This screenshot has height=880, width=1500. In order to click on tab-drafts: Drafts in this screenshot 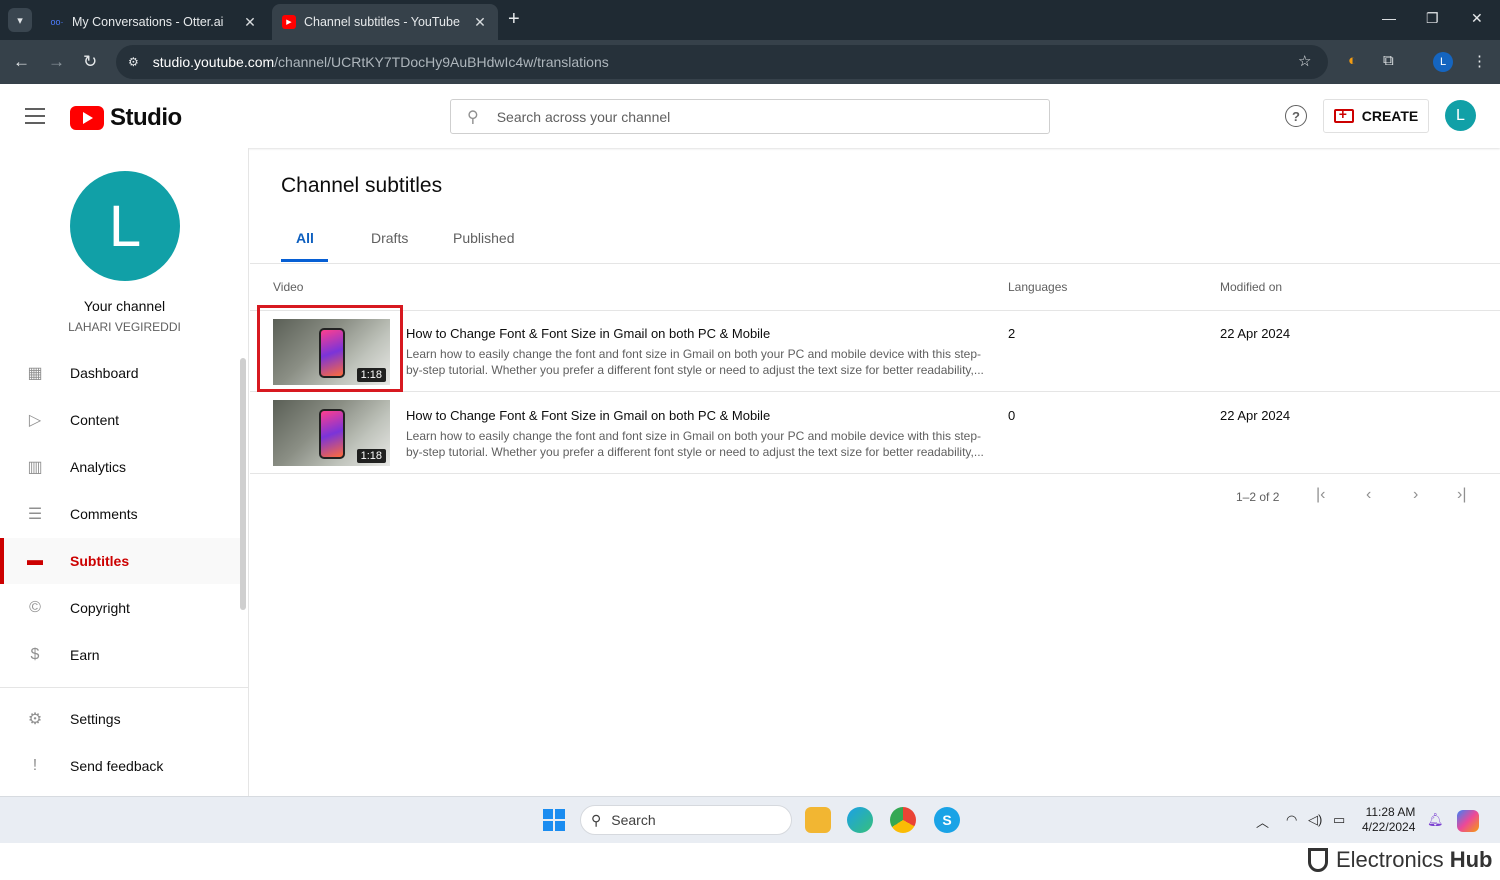, I will do `click(389, 238)`.